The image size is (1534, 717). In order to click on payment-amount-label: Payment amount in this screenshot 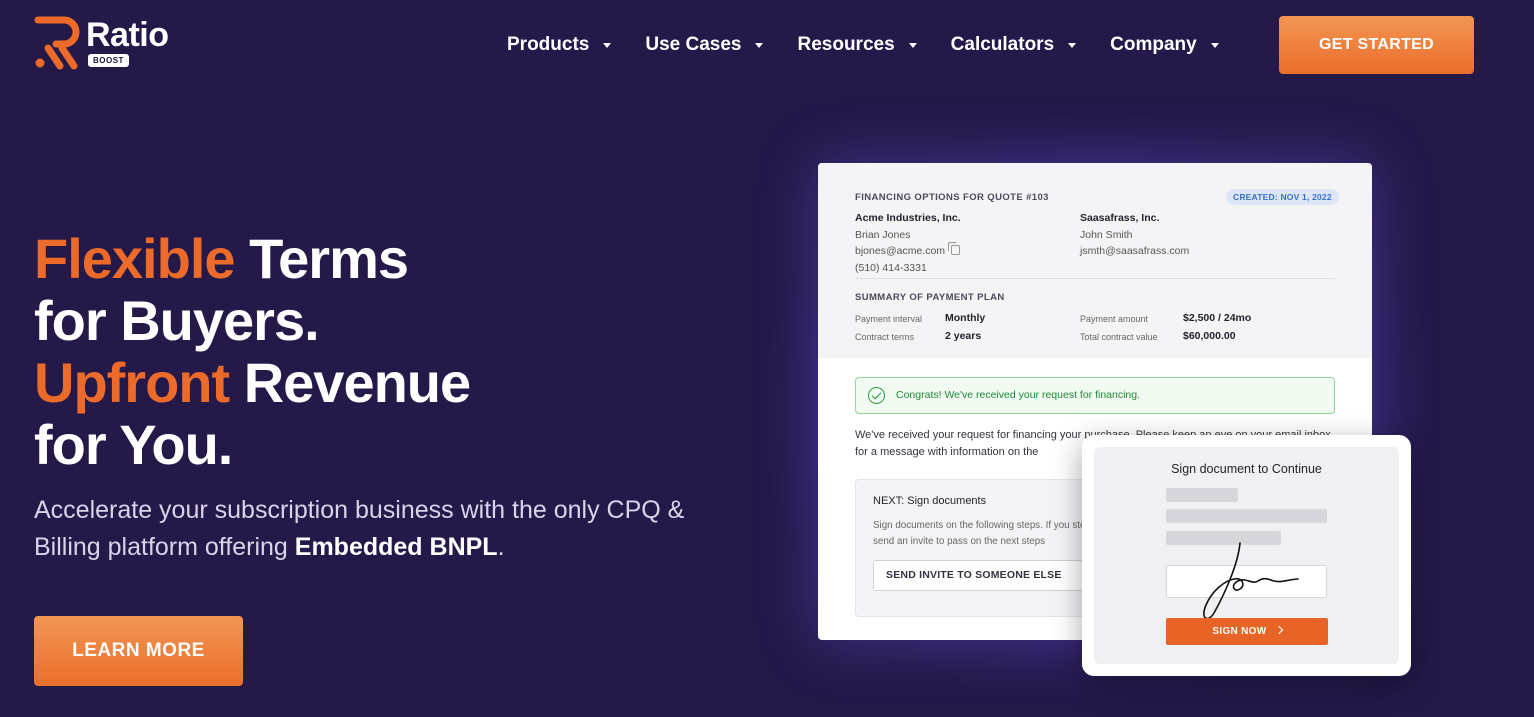, I will do `click(1114, 319)`.